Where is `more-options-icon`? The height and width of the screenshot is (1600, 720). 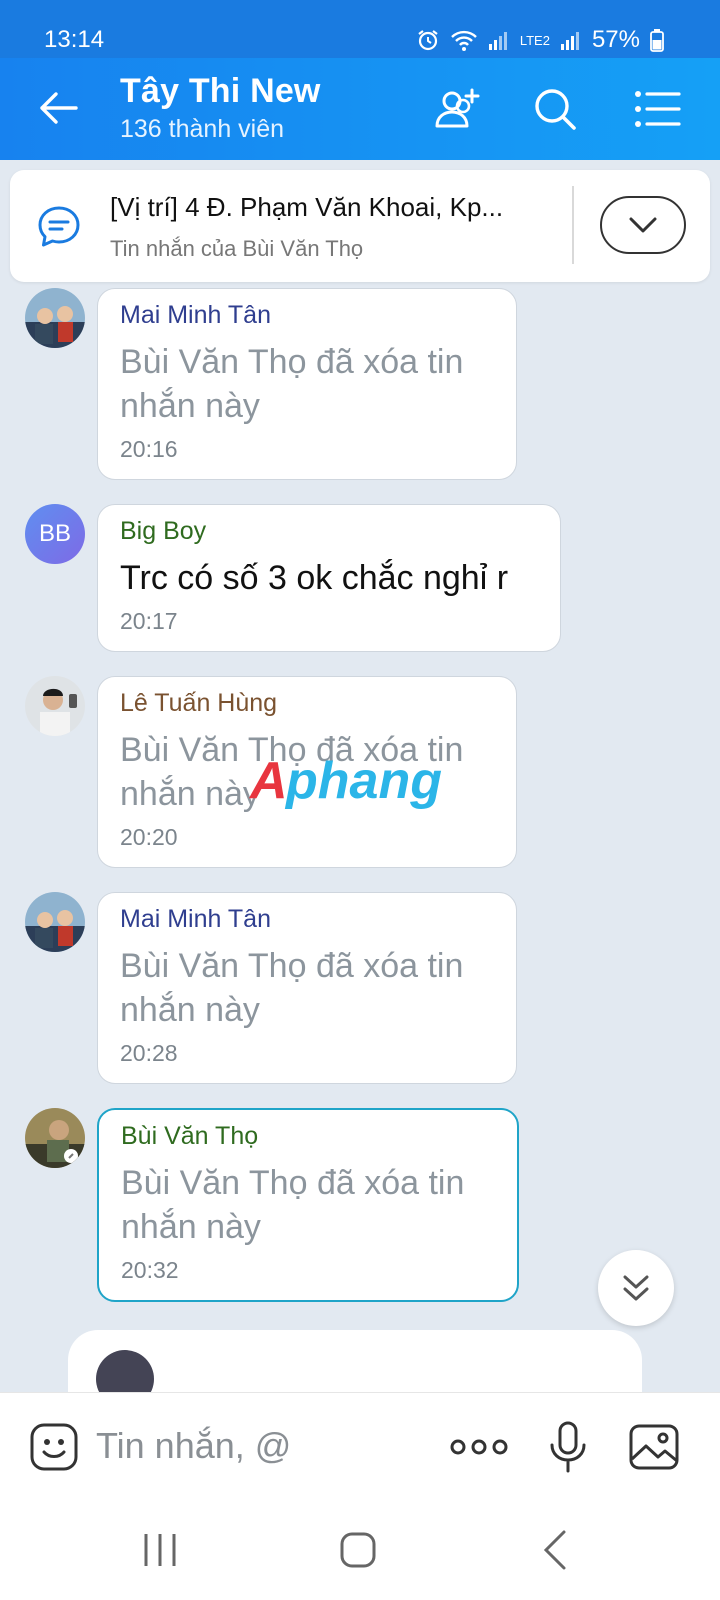
more-options-icon is located at coordinates (479, 1447).